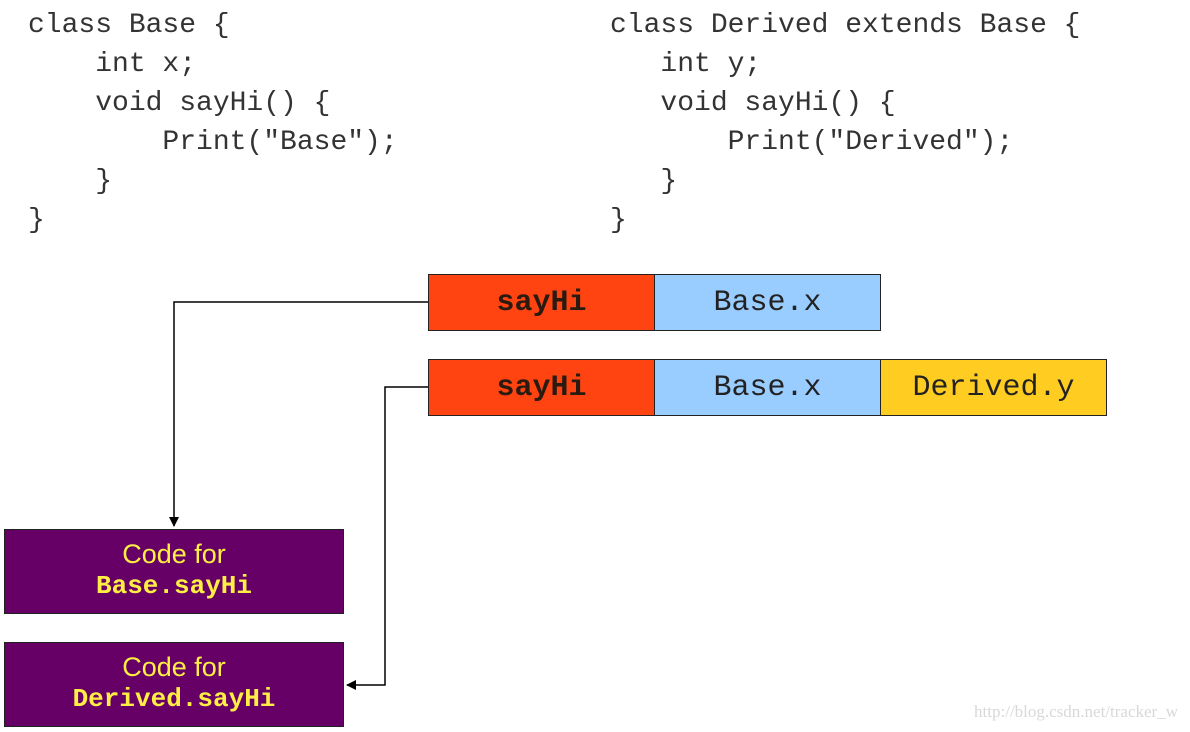 The width and height of the screenshot is (1190, 732). Describe the element at coordinates (541, 387) in the screenshot. I see `derived-sayhi-slot: sayHi` at that location.